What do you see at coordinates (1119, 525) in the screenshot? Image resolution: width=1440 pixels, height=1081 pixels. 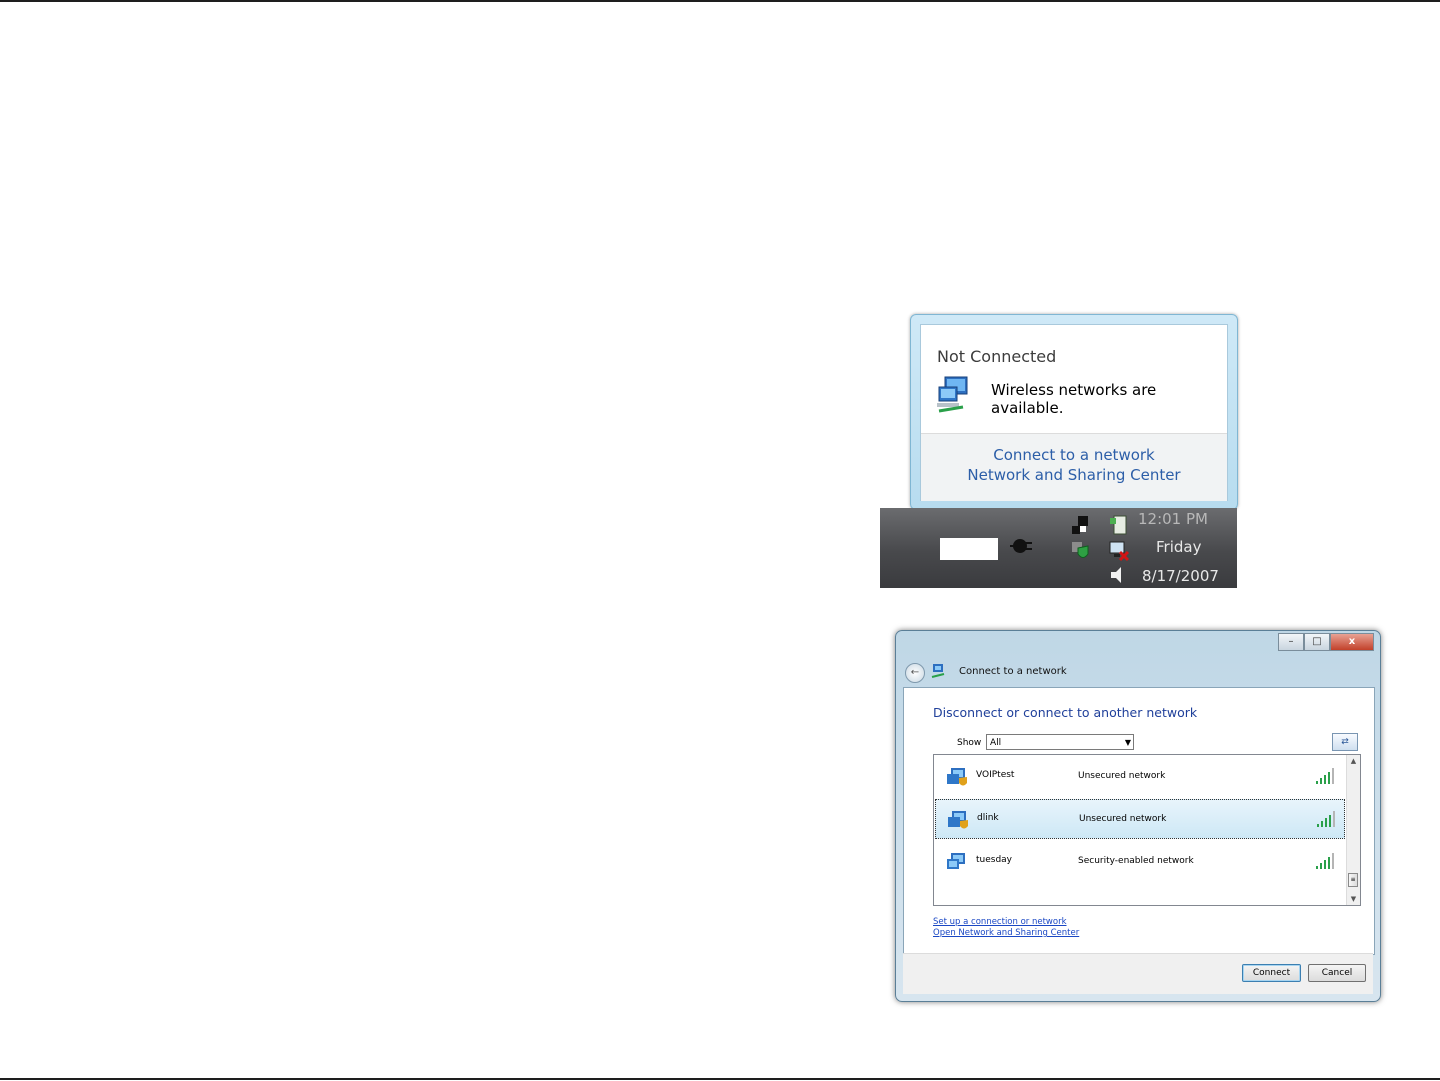 I see `removable-device-icon` at bounding box center [1119, 525].